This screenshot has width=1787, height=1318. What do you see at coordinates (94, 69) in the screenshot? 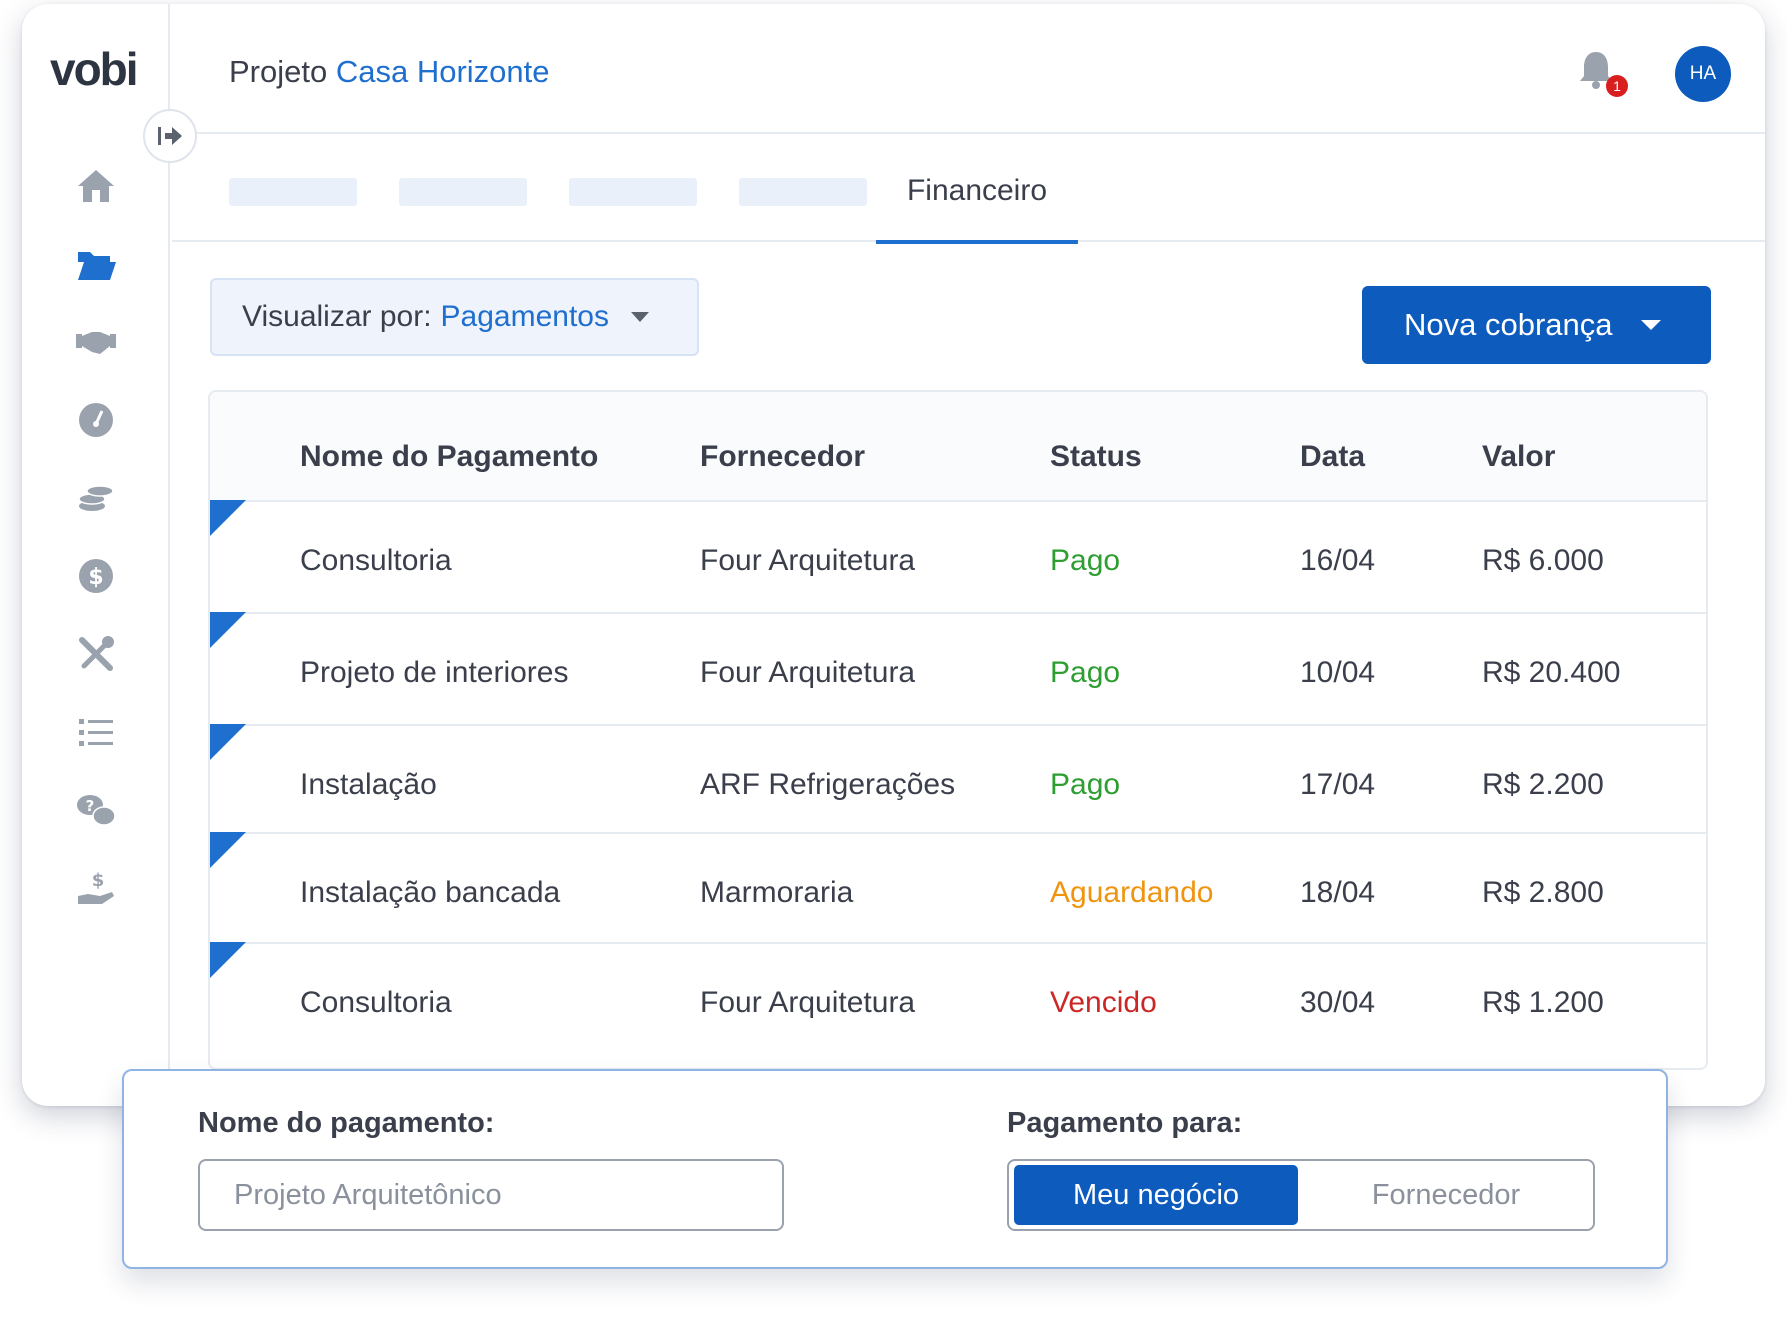
I see `app-logo: vobi` at bounding box center [94, 69].